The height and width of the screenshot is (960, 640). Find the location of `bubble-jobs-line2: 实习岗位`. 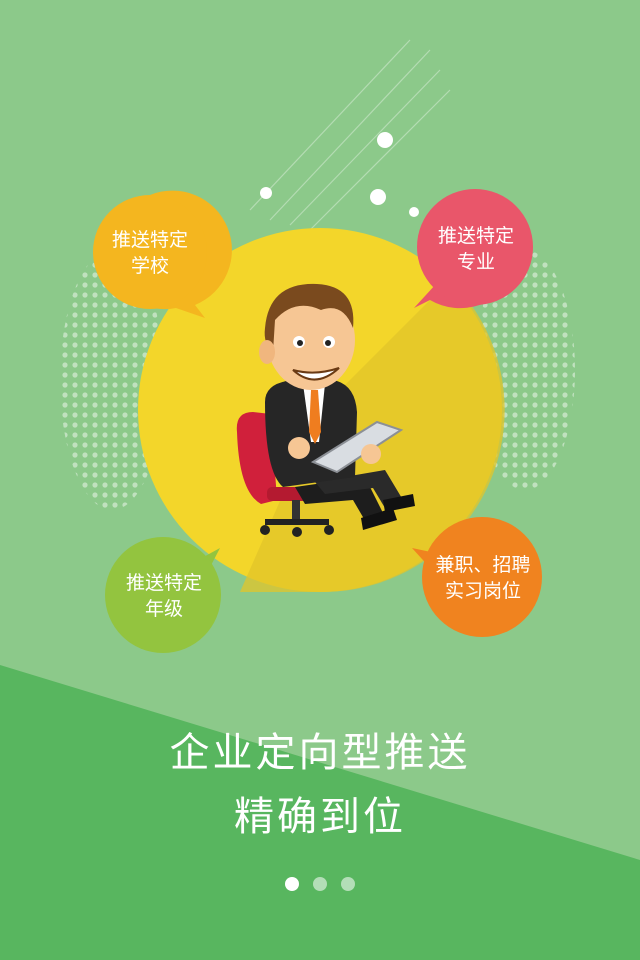

bubble-jobs-line2: 实习岗位 is located at coordinates (482, 591).